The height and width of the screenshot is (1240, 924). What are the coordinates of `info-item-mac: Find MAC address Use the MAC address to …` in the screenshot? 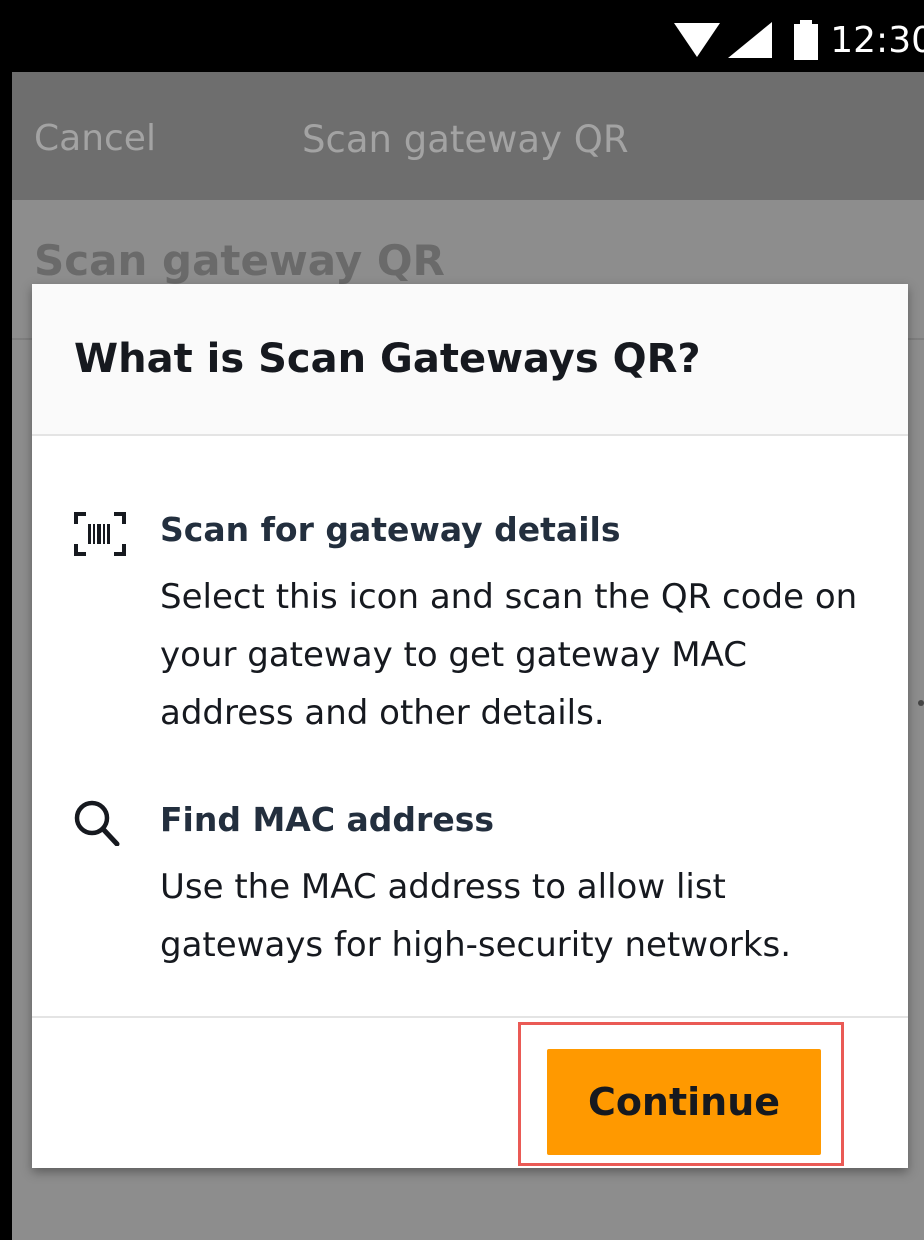 It's located at (480, 900).